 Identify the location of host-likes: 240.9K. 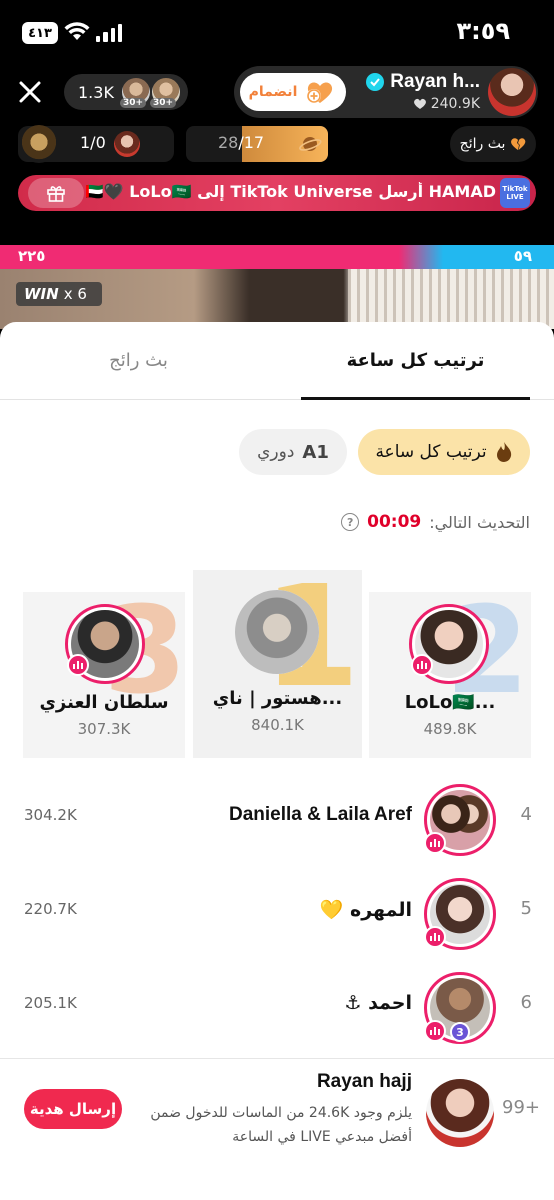
(446, 104).